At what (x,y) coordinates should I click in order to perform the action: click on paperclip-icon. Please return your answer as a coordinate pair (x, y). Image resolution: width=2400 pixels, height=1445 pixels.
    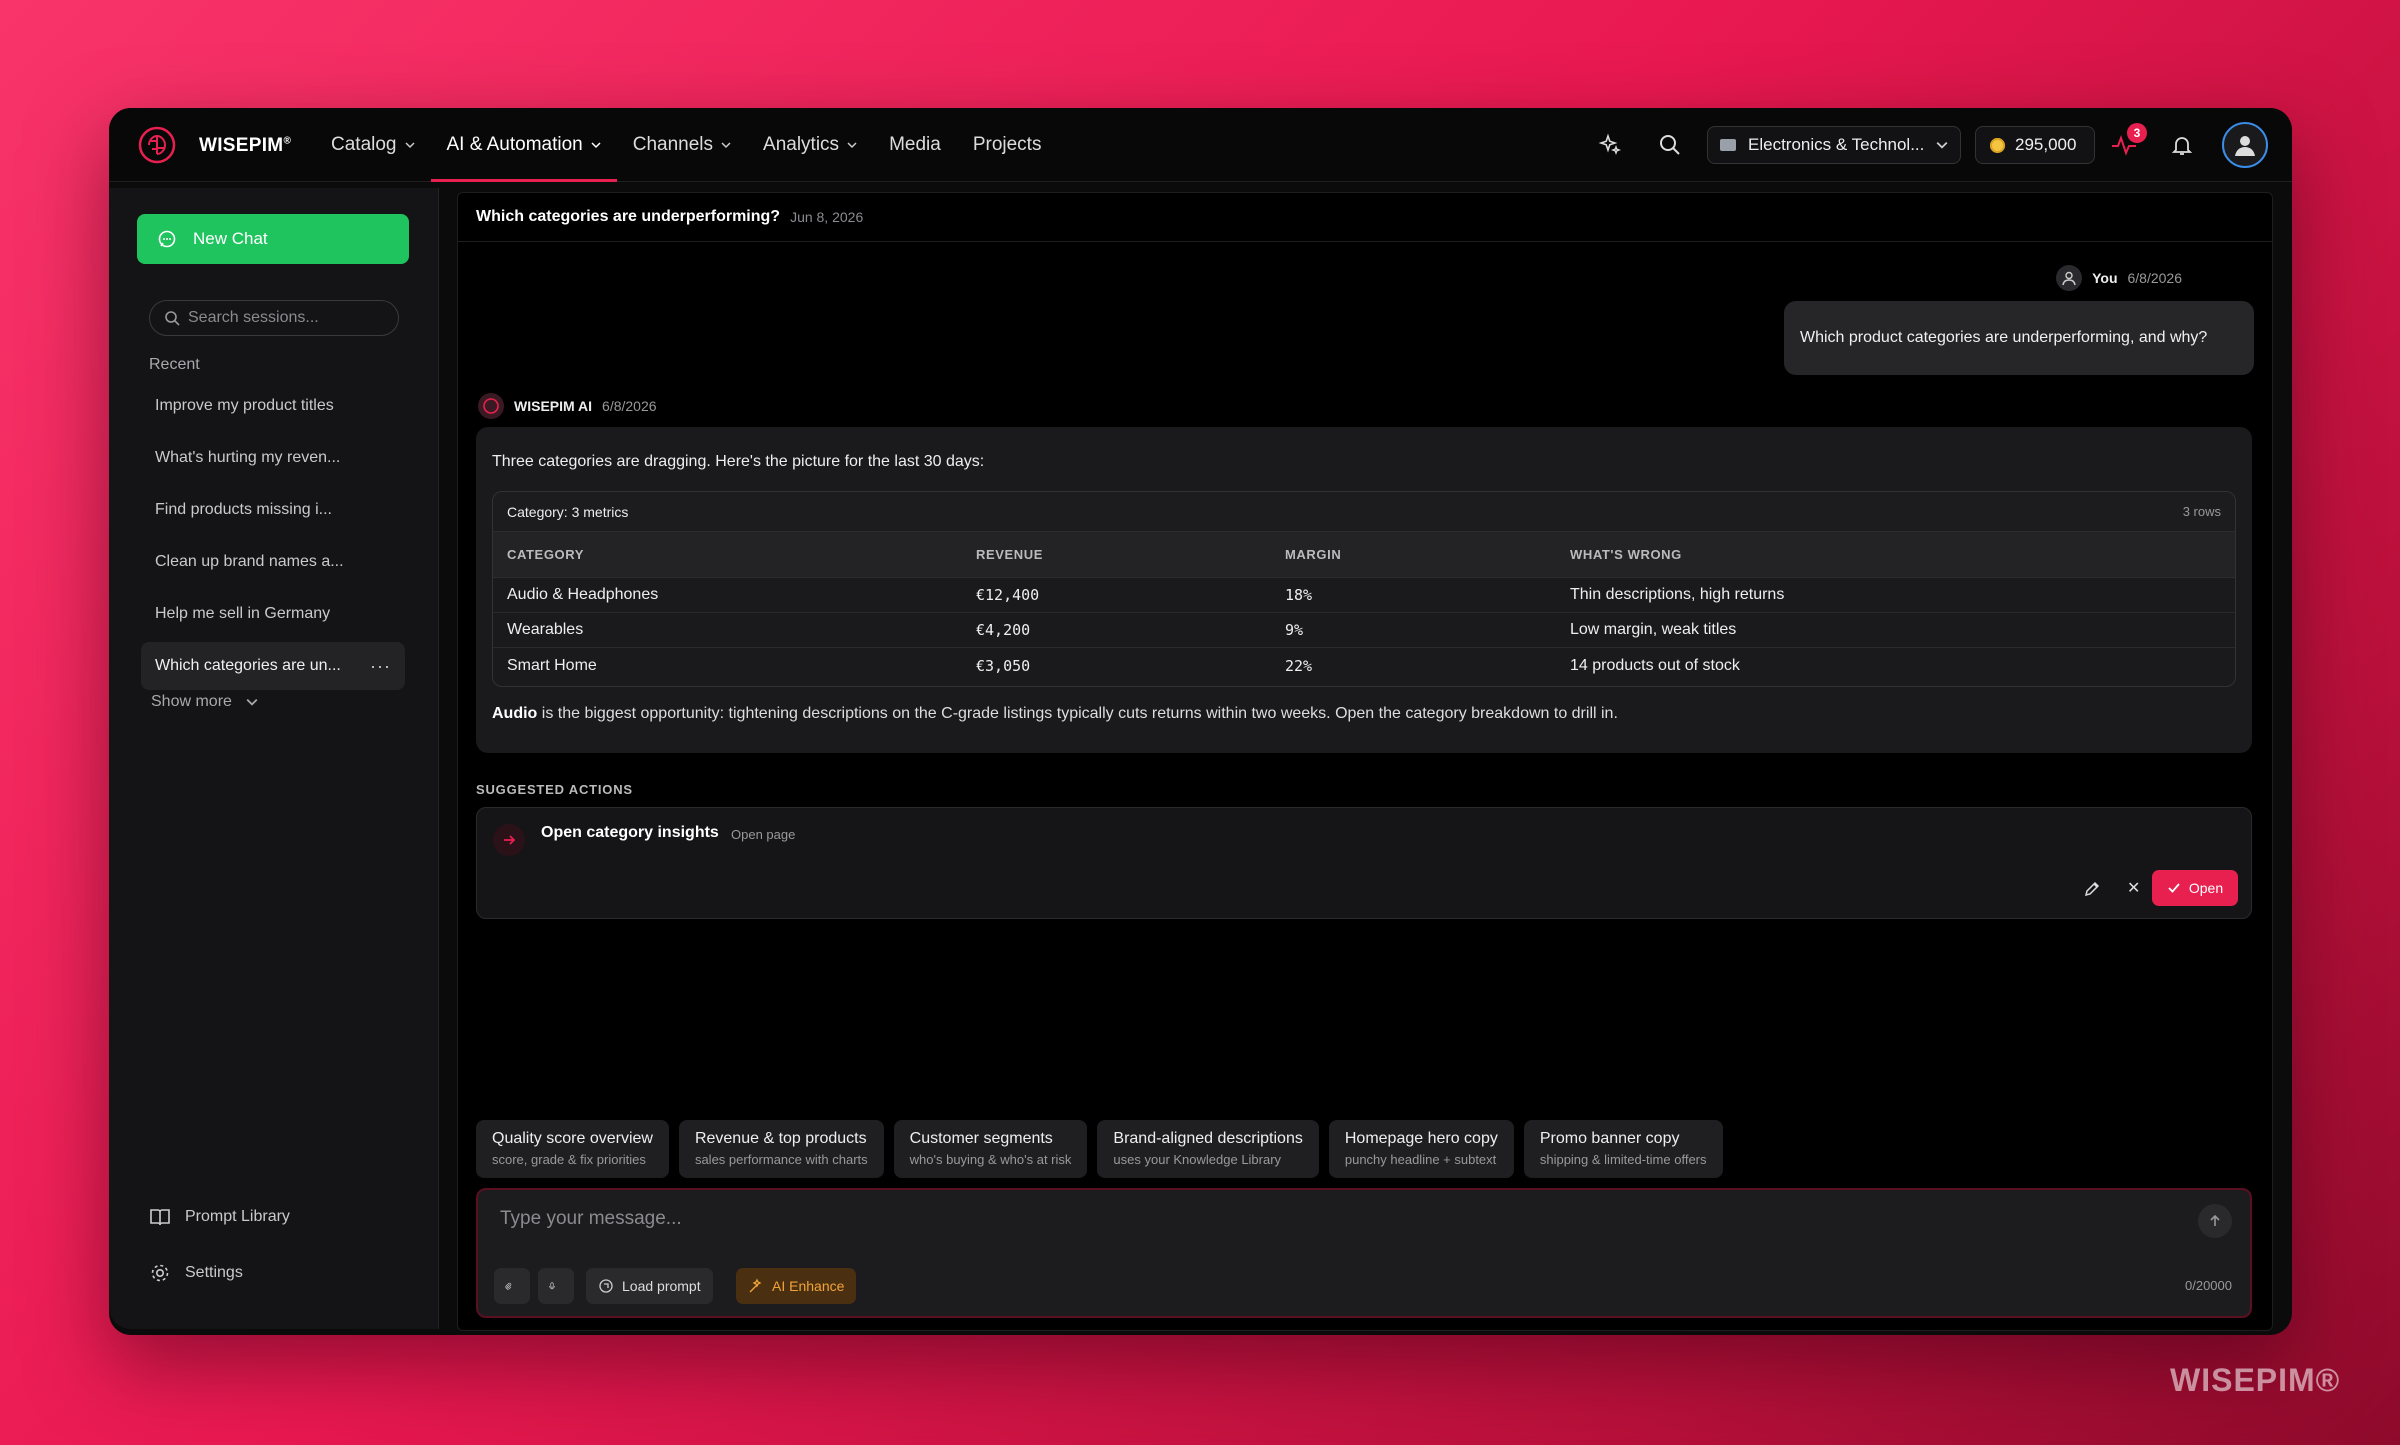
    Looking at the image, I should click on (508, 1286).